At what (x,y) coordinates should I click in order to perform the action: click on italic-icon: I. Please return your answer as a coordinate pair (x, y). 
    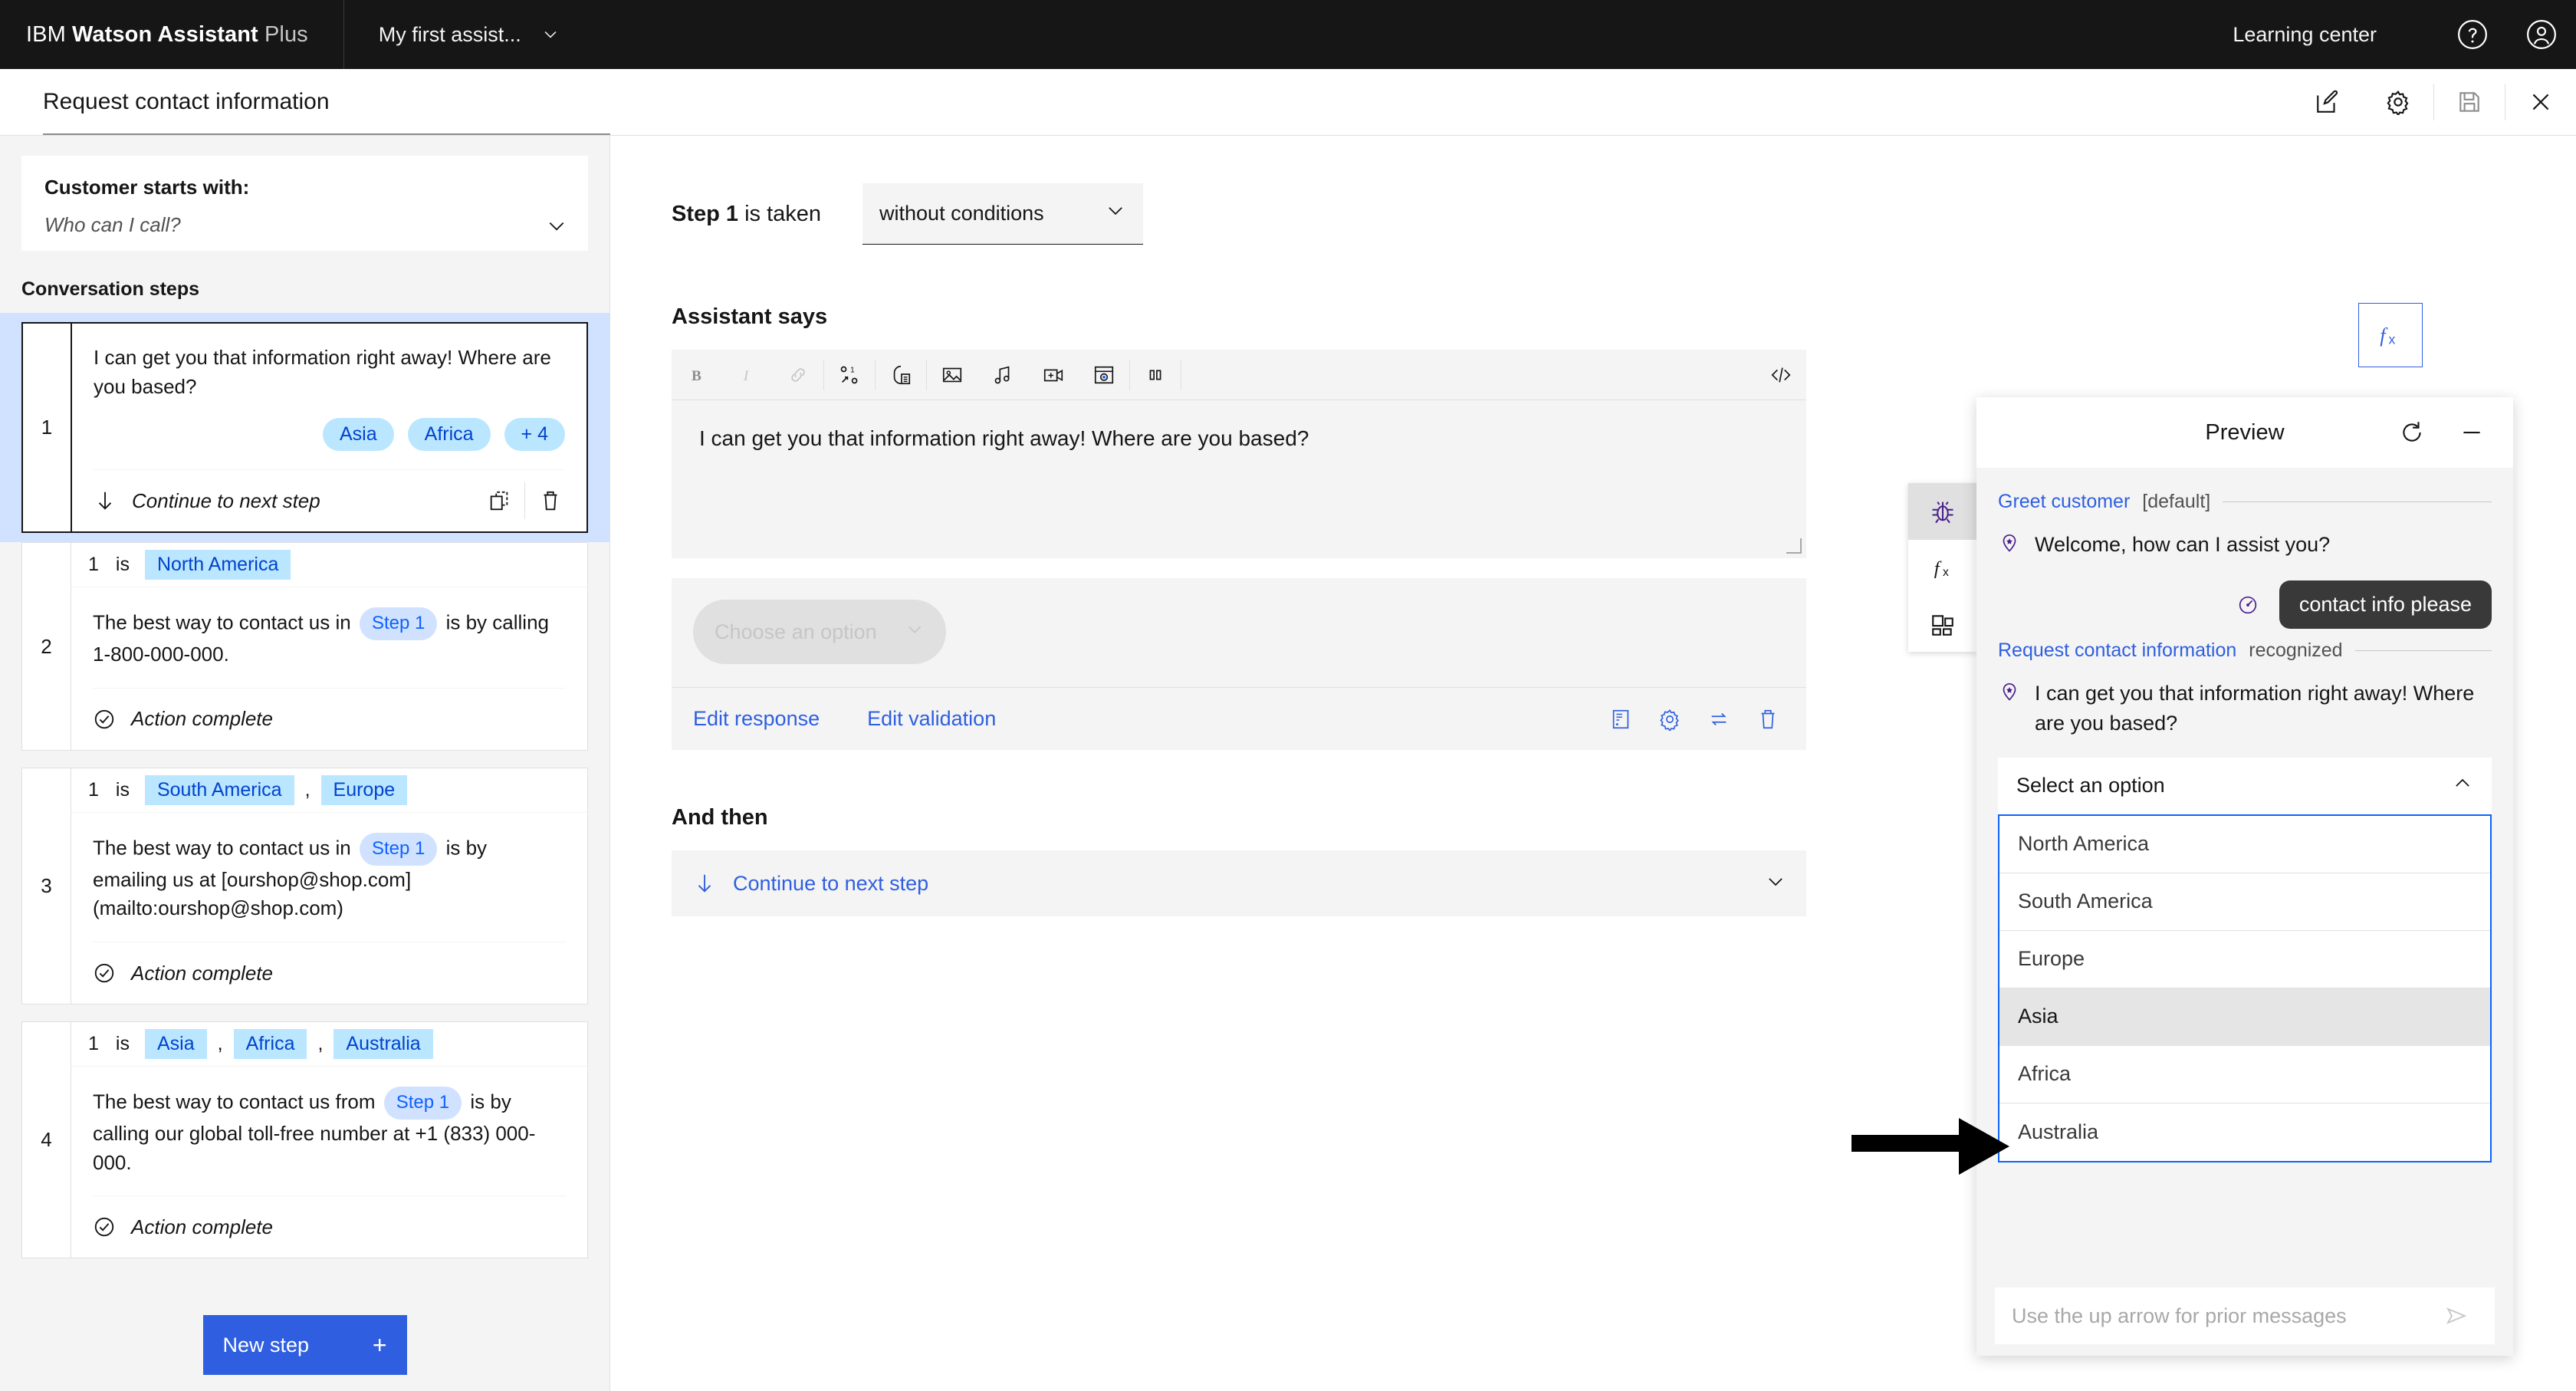
    Looking at the image, I should click on (747, 375).